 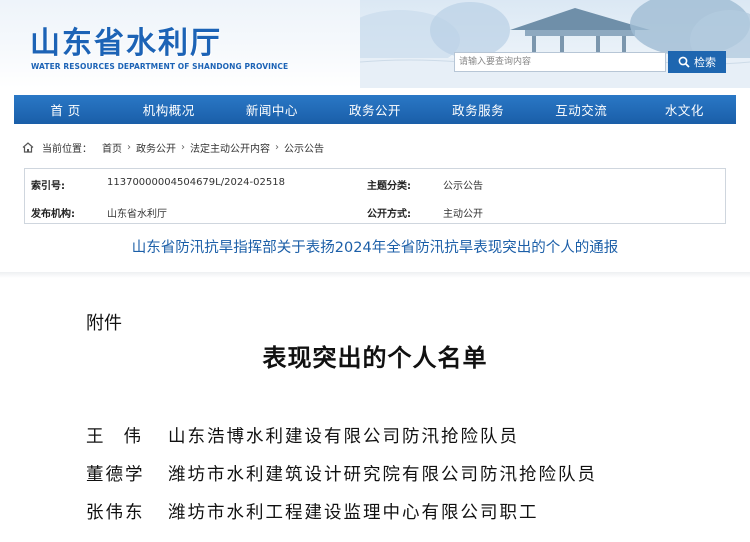 I want to click on search-button-label: 检索, so click(x=705, y=62).